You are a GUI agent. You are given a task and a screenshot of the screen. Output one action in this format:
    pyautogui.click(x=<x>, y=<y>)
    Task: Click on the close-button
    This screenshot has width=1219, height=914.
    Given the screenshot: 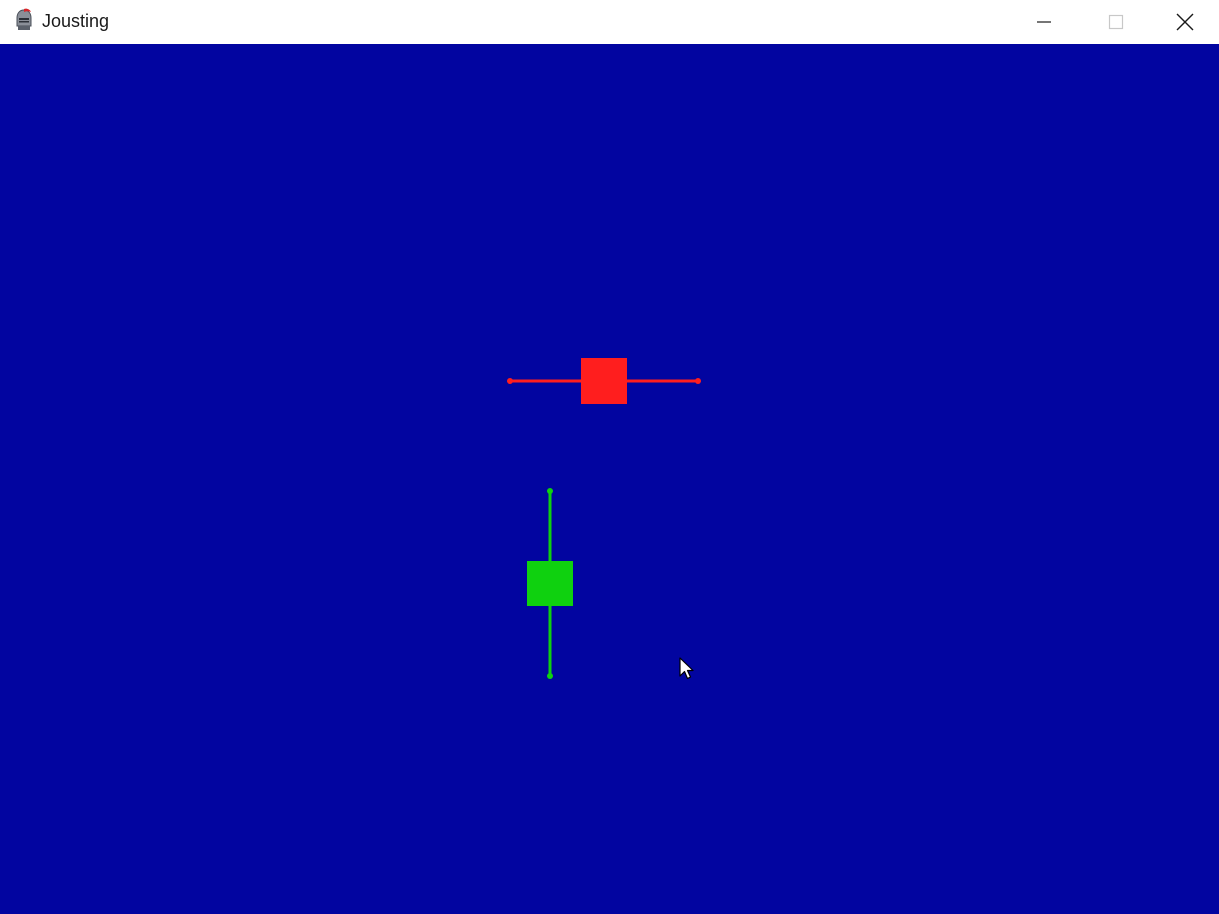 What is the action you would take?
    pyautogui.click(x=1185, y=22)
    